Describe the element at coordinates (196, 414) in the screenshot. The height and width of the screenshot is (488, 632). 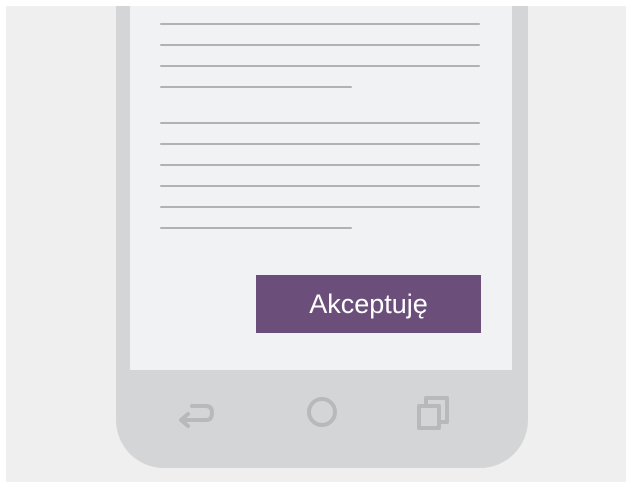
I see `back-arrow-icon` at that location.